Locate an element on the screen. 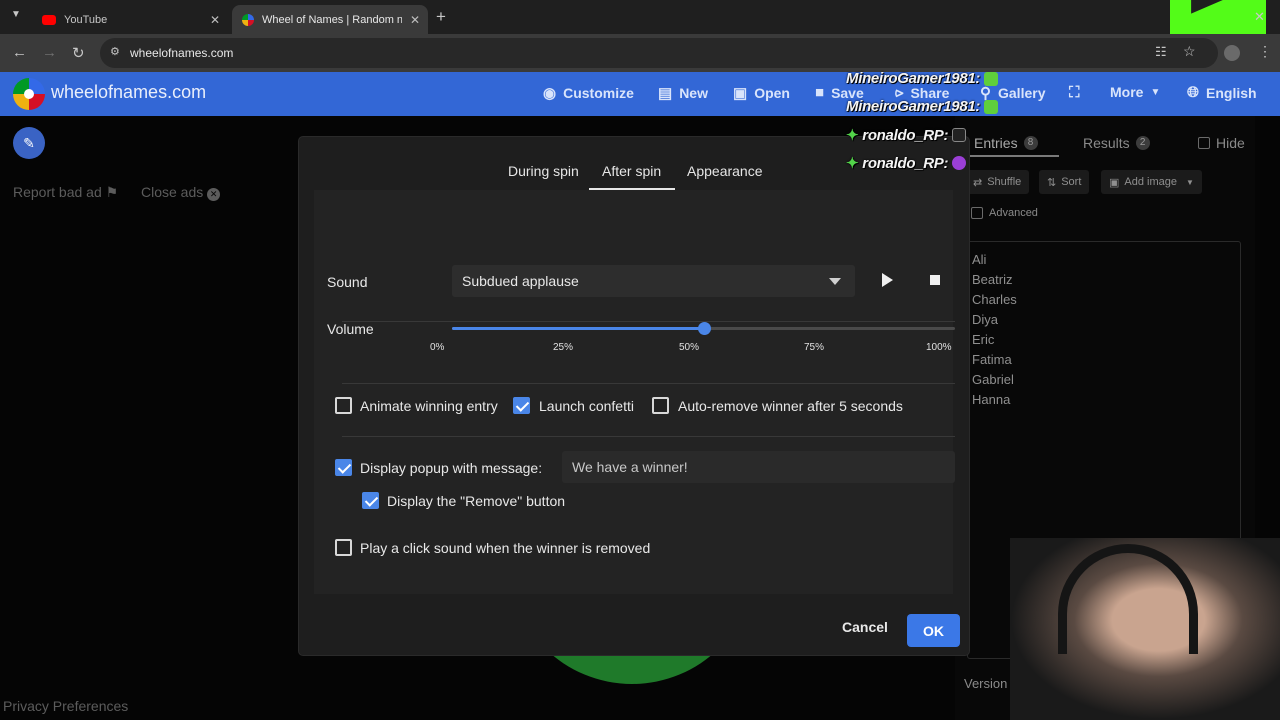 This screenshot has height=720, width=1280. browser-toolbar: ← → ↻ ⚙ wheelofnames.com ☷ ☆ ⋮ is located at coordinates (640, 53).